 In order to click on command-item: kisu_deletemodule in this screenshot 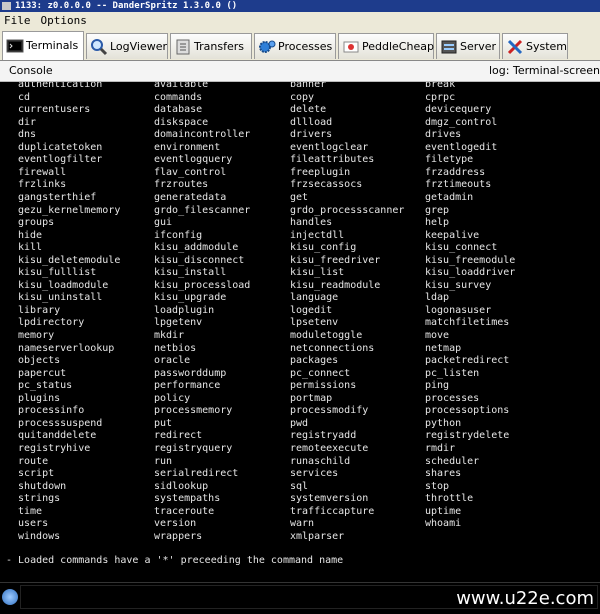, I will do `click(69, 260)`.